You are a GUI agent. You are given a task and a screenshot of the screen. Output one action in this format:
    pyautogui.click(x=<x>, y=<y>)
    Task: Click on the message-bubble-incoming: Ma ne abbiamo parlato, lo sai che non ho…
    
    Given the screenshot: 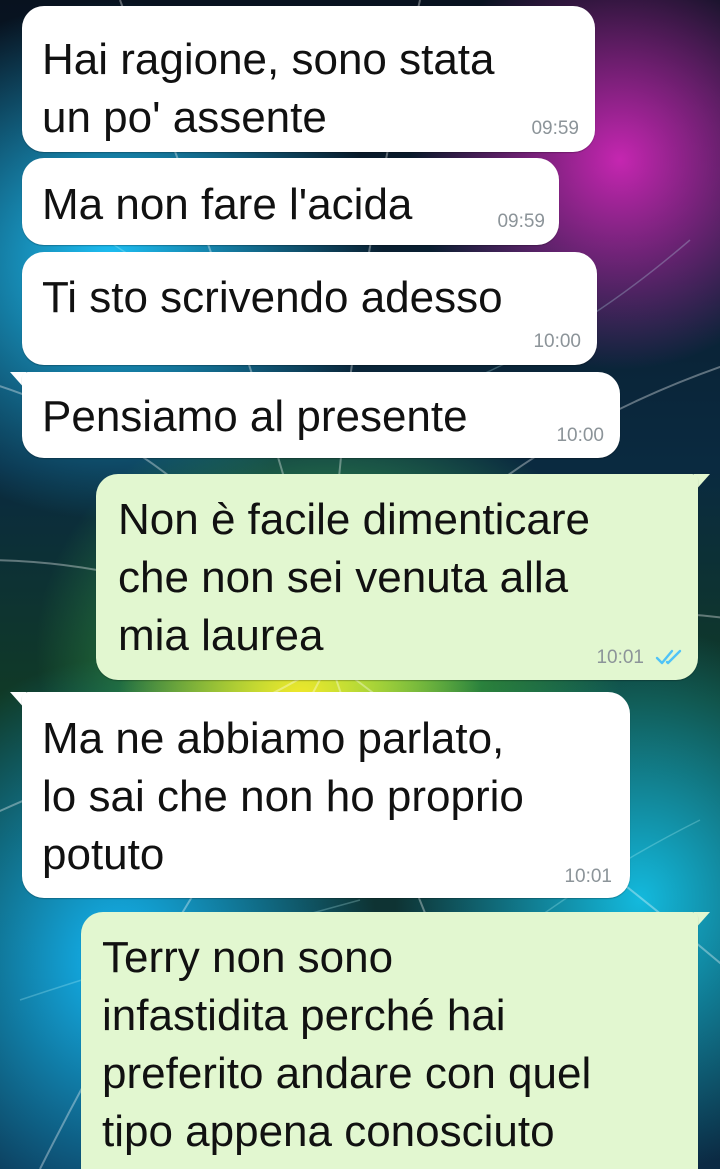 What is the action you would take?
    pyautogui.click(x=326, y=795)
    